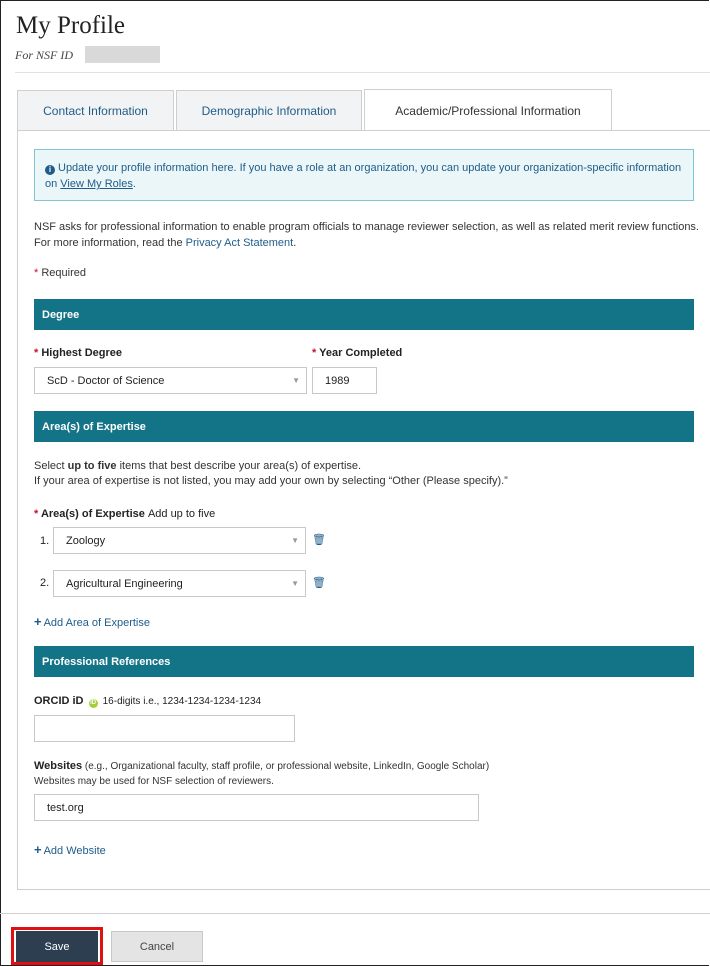  I want to click on required-note: * Required, so click(60, 273).